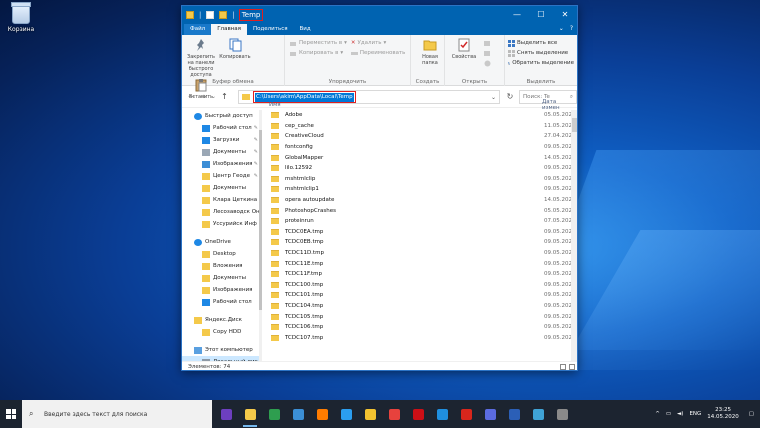 The height and width of the screenshot is (428, 760). Describe the element at coordinates (561, 28) in the screenshot. I see `chevron-down-icon: ⌄` at that location.